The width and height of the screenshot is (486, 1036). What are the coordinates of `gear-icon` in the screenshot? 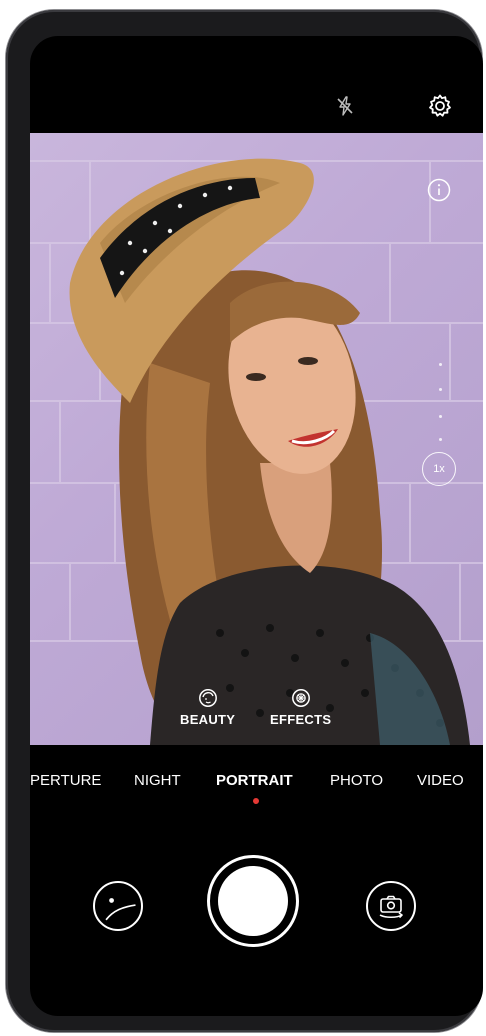 It's located at (440, 106).